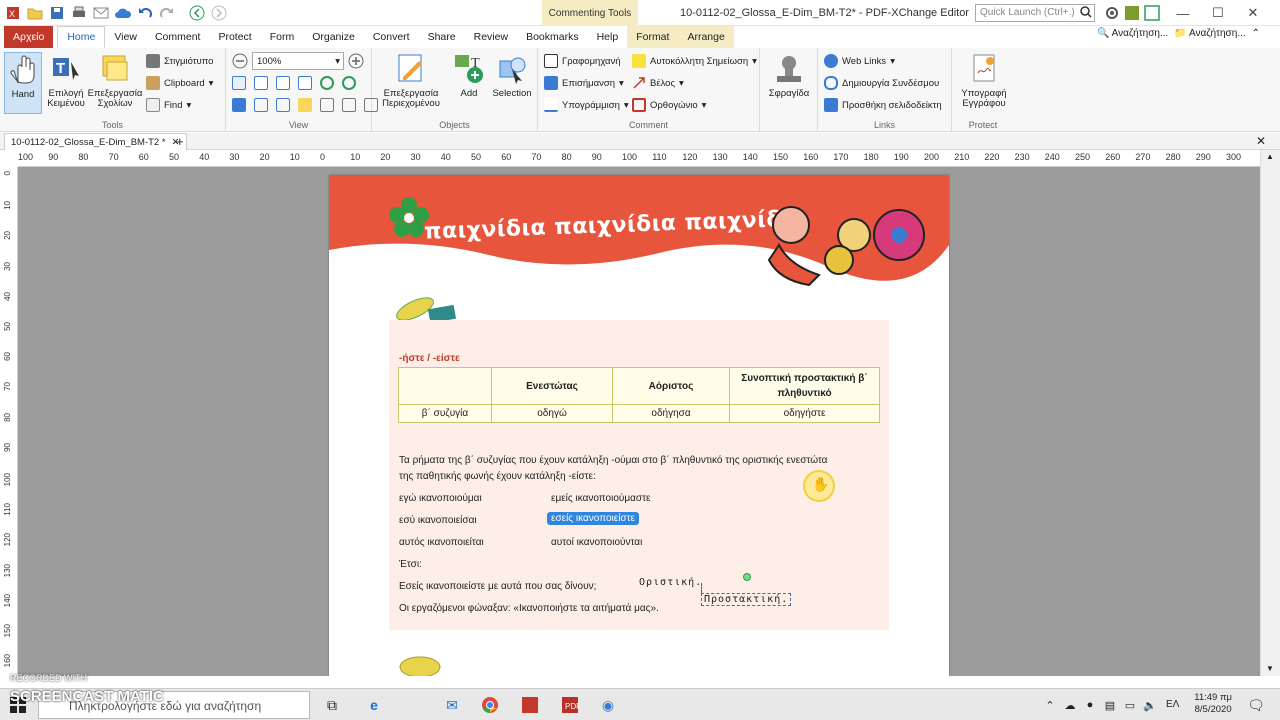 Image resolution: width=1280 pixels, height=720 pixels. I want to click on underline-button: Υπογράμμιση ▾, so click(586, 105).